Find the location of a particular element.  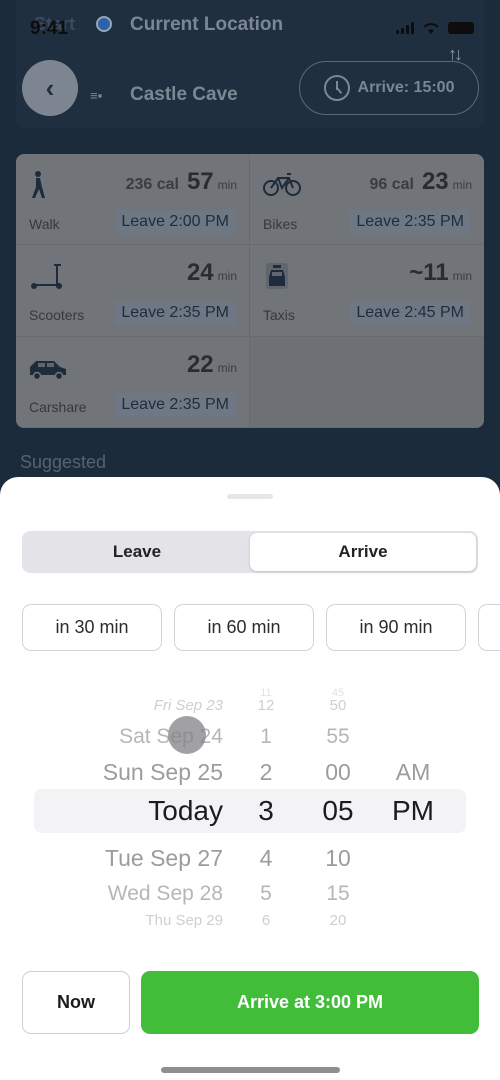

status-icons is located at coordinates (435, 28).